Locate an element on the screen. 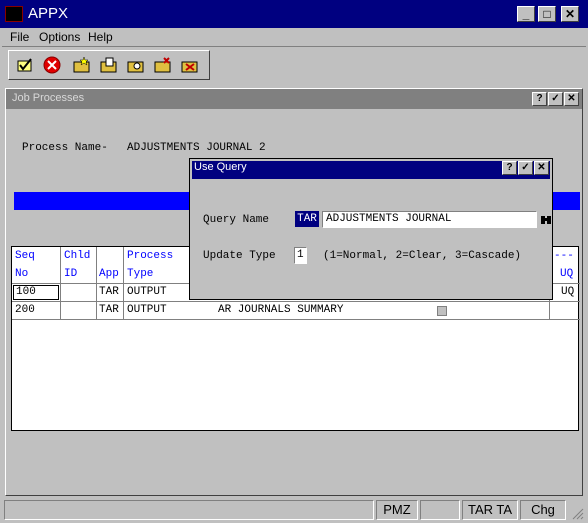  header-app: App is located at coordinates (109, 274).